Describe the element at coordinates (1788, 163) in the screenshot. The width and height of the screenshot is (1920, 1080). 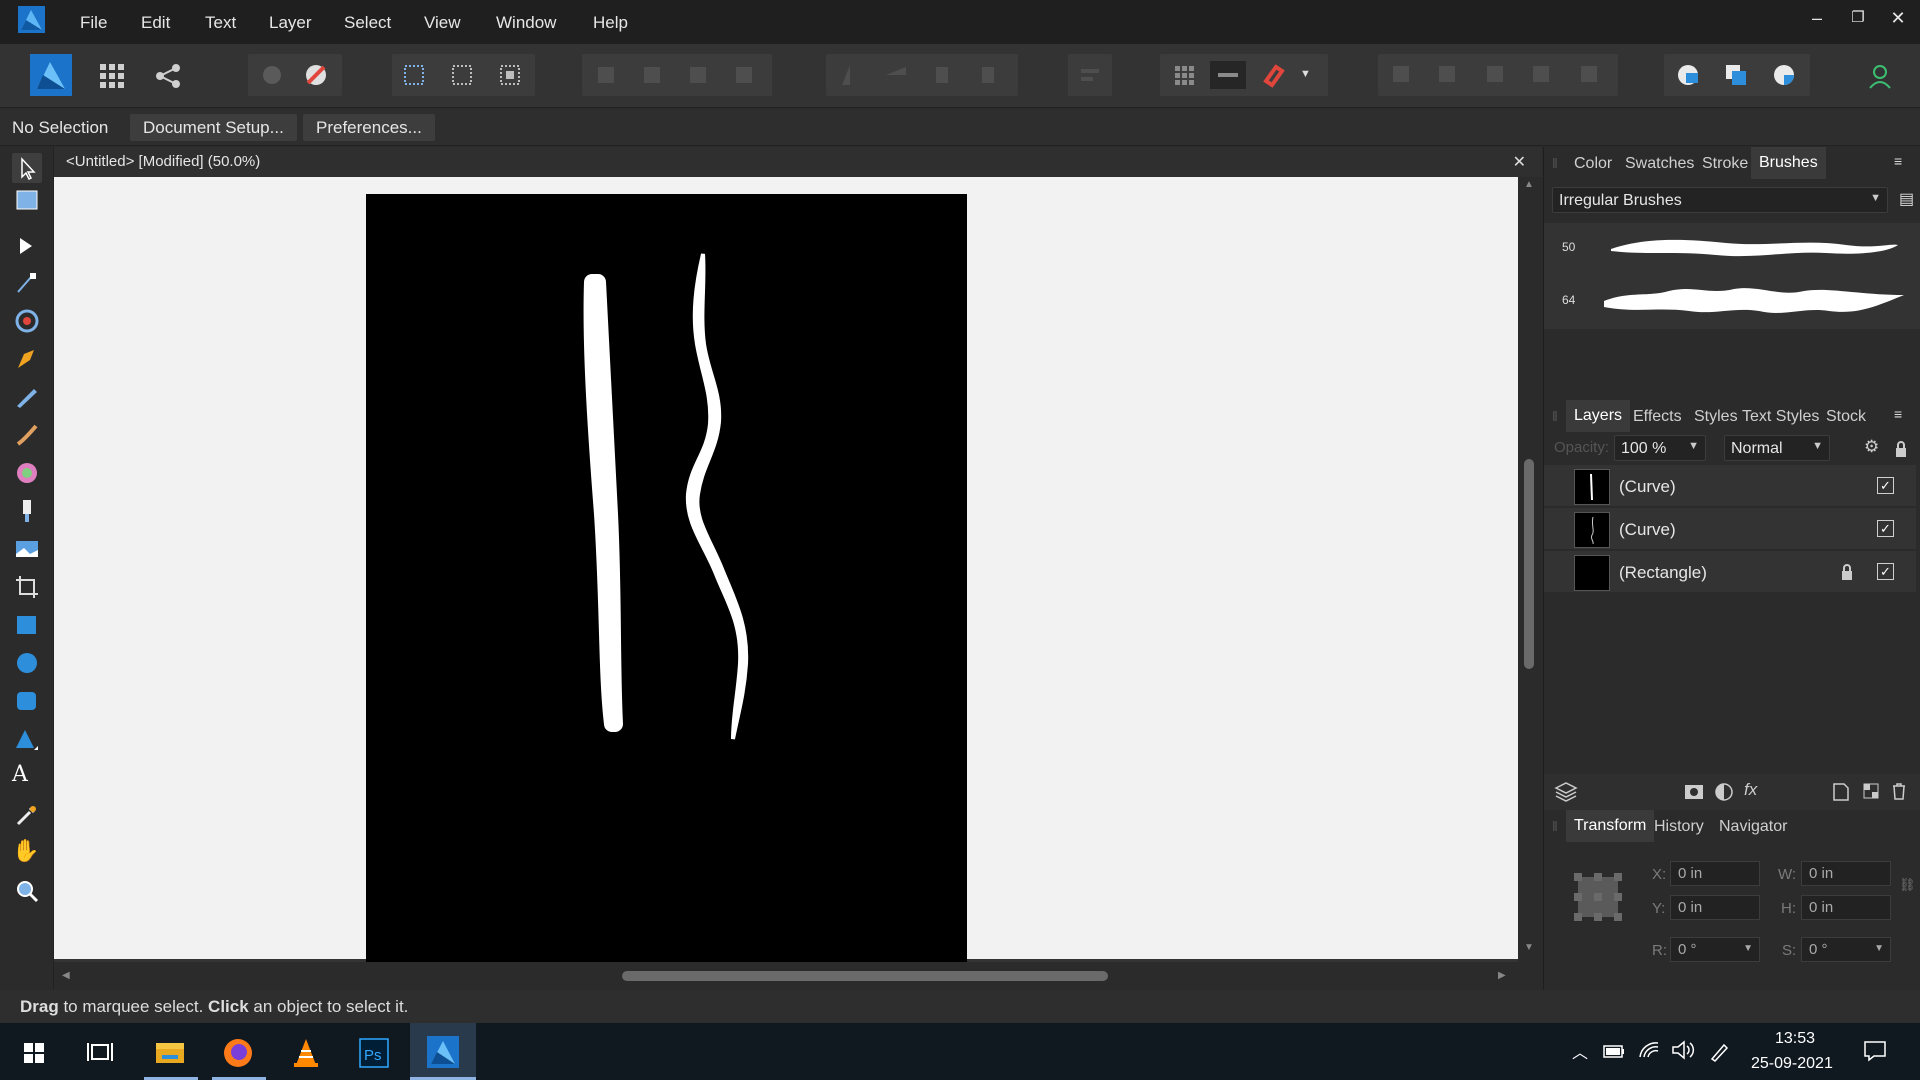
I see `tab-brushes: Brushes` at that location.